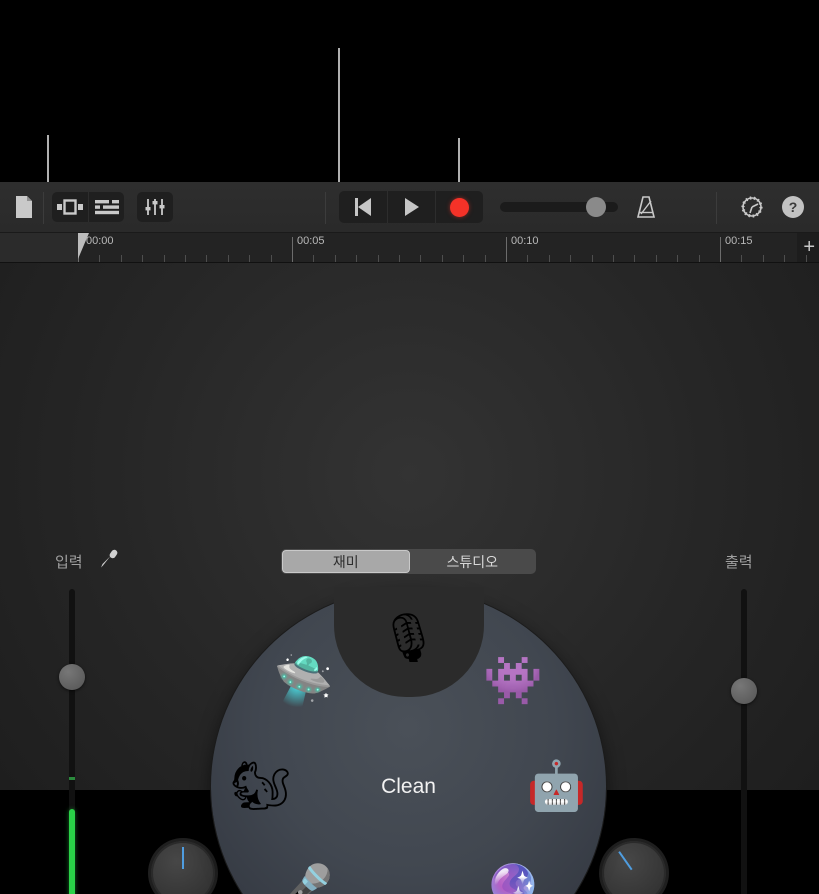 The height and width of the screenshot is (894, 819). What do you see at coordinates (39, 247) in the screenshot?
I see `ruler-left-pad` at bounding box center [39, 247].